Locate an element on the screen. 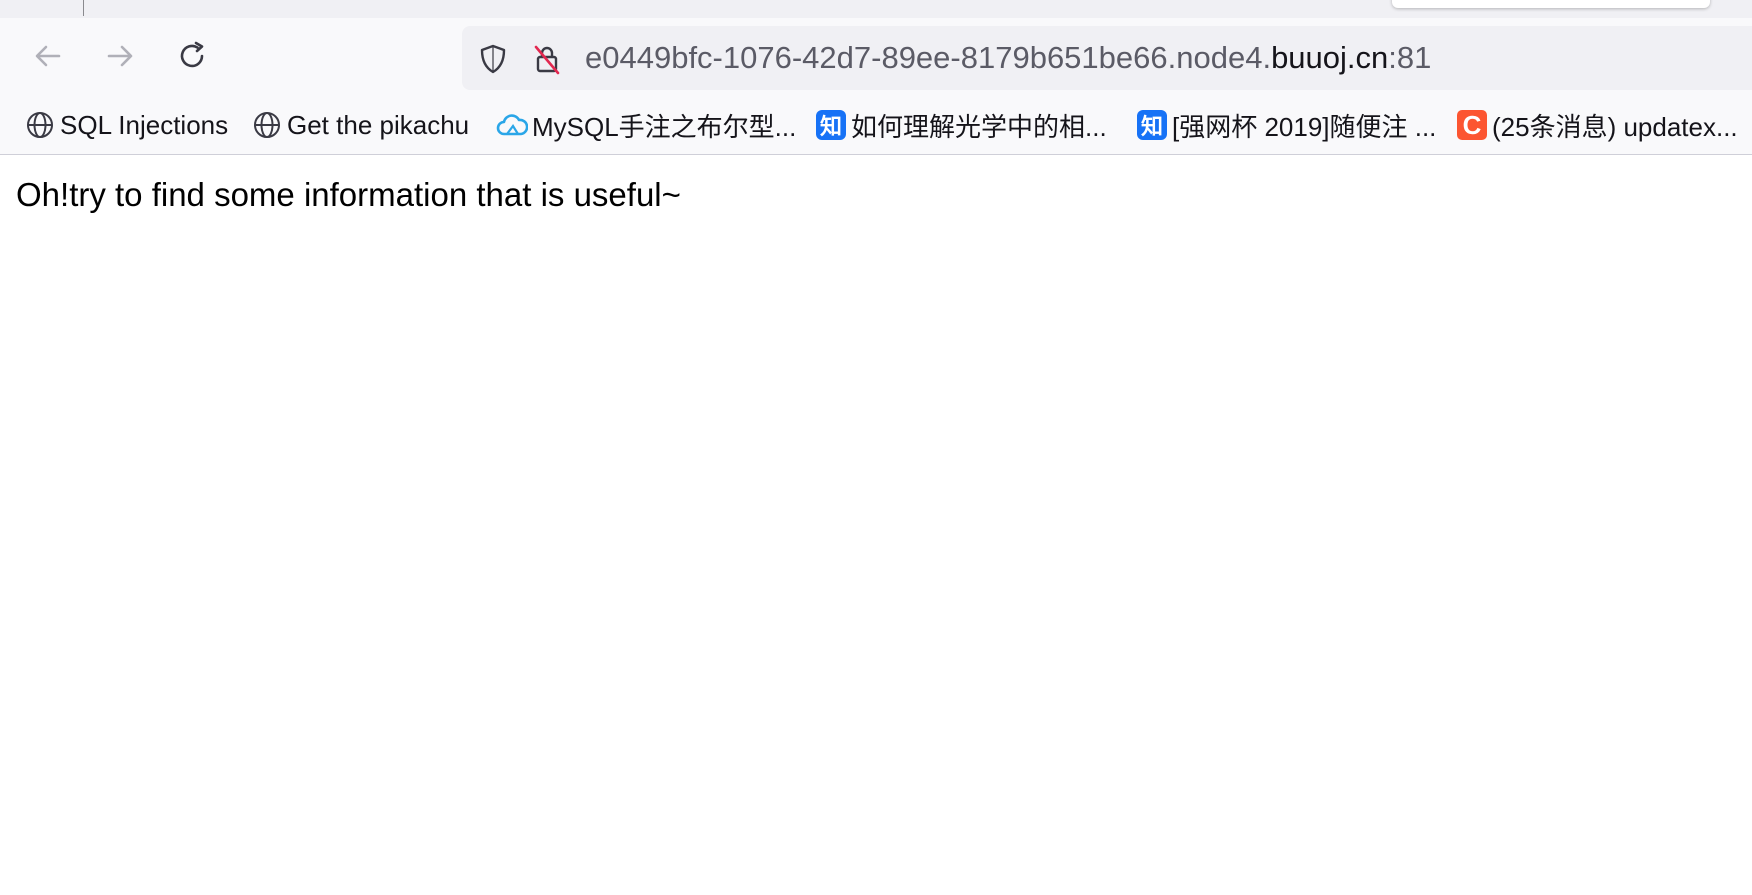  tab-strip is located at coordinates (876, 9).